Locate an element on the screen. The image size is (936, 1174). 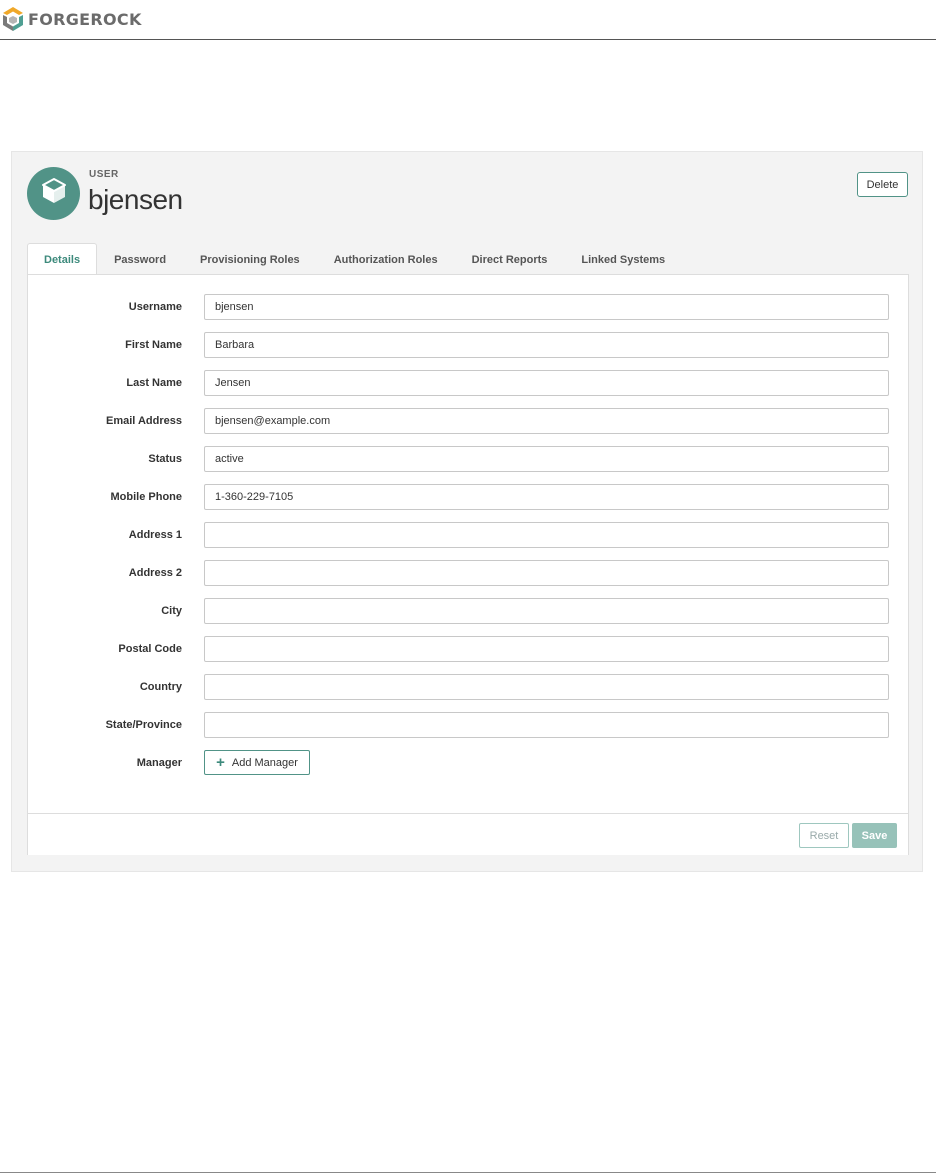
last-name-label: Last Name is located at coordinates (154, 383).